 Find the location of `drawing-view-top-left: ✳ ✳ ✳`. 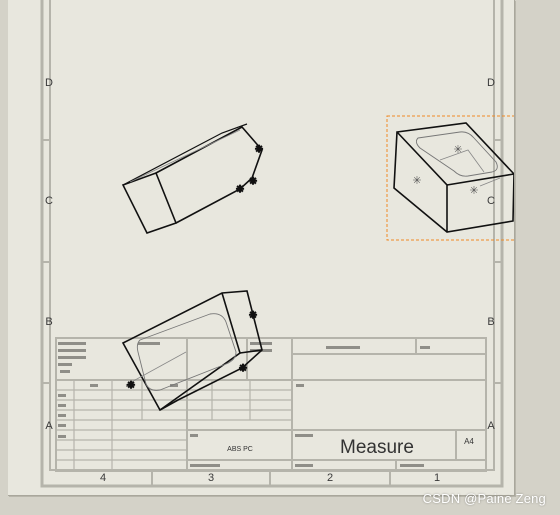

drawing-view-top-left: ✳ ✳ ✳ is located at coordinates (192, 178).